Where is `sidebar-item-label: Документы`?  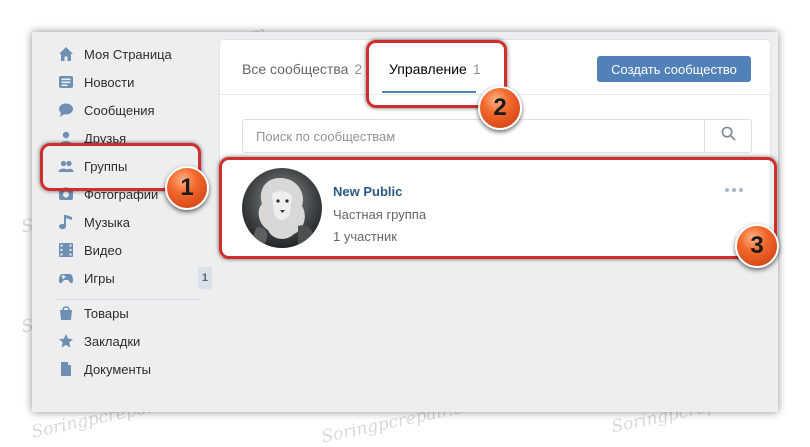 sidebar-item-label: Документы is located at coordinates (118, 369).